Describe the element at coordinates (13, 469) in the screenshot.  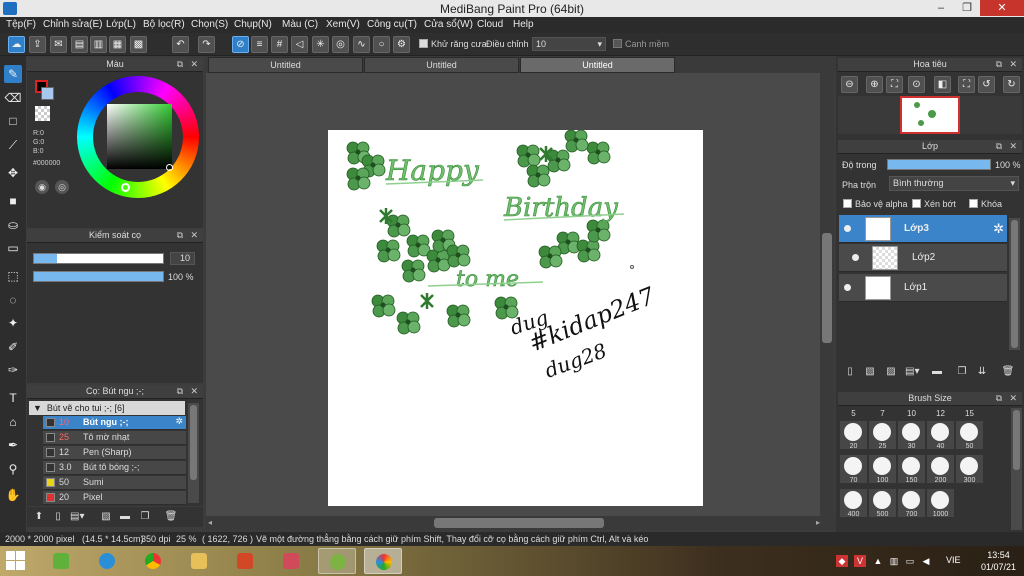
I see `eyedropper-icon: ⚲` at that location.